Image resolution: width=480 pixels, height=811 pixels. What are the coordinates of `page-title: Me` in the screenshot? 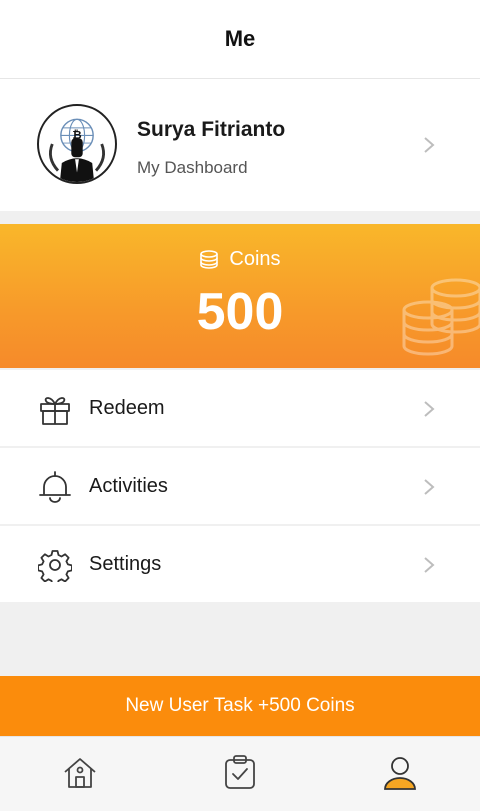 It's located at (240, 38).